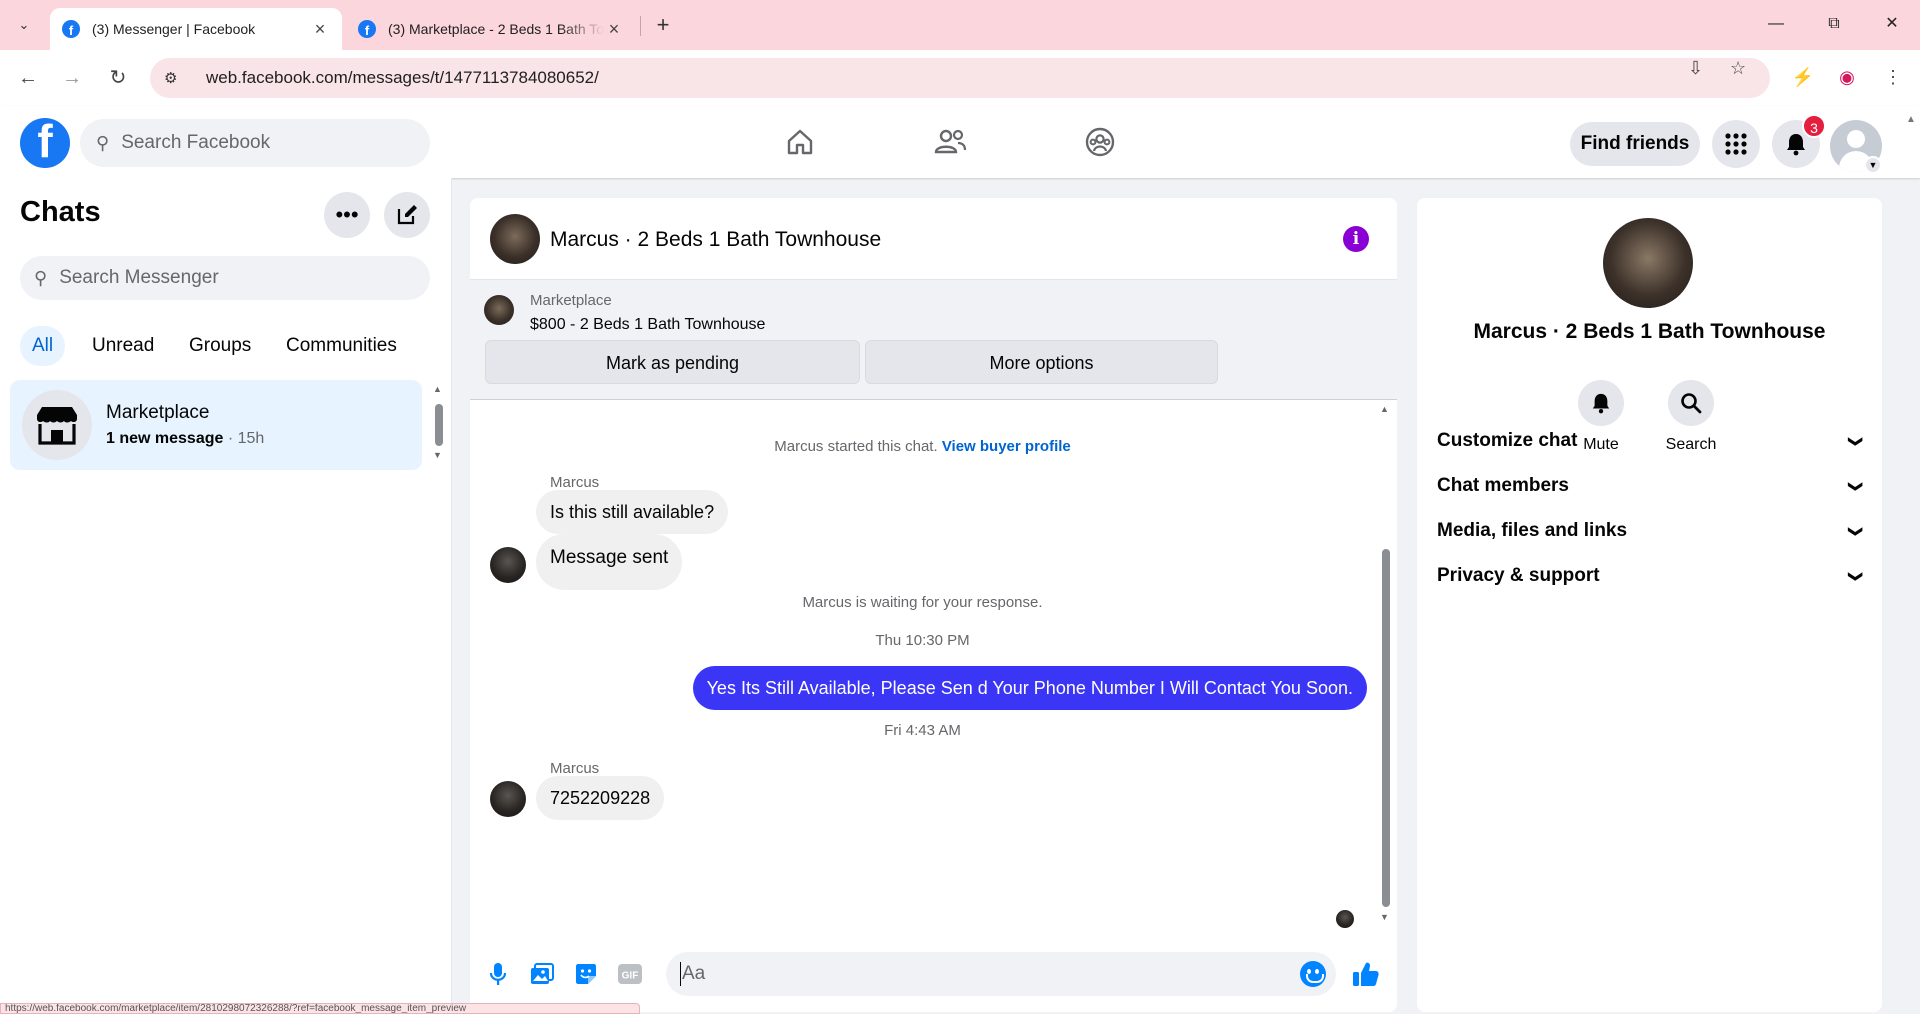  I want to click on conversation-info-icon: i, so click(1356, 239).